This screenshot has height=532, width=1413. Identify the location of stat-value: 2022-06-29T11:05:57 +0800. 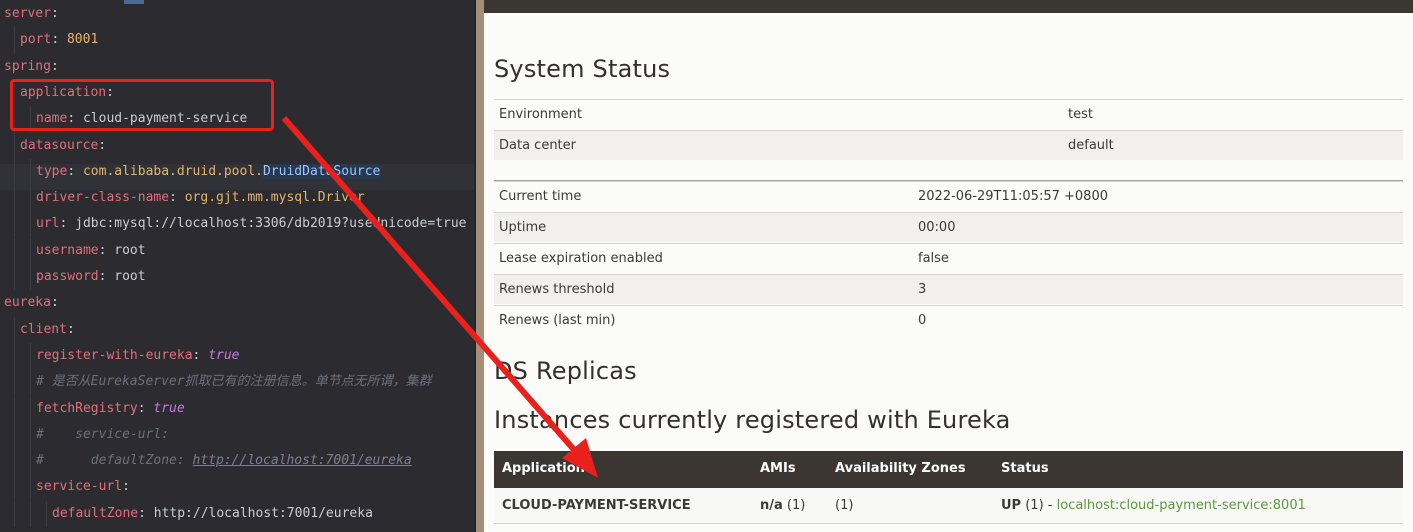
(1013, 196).